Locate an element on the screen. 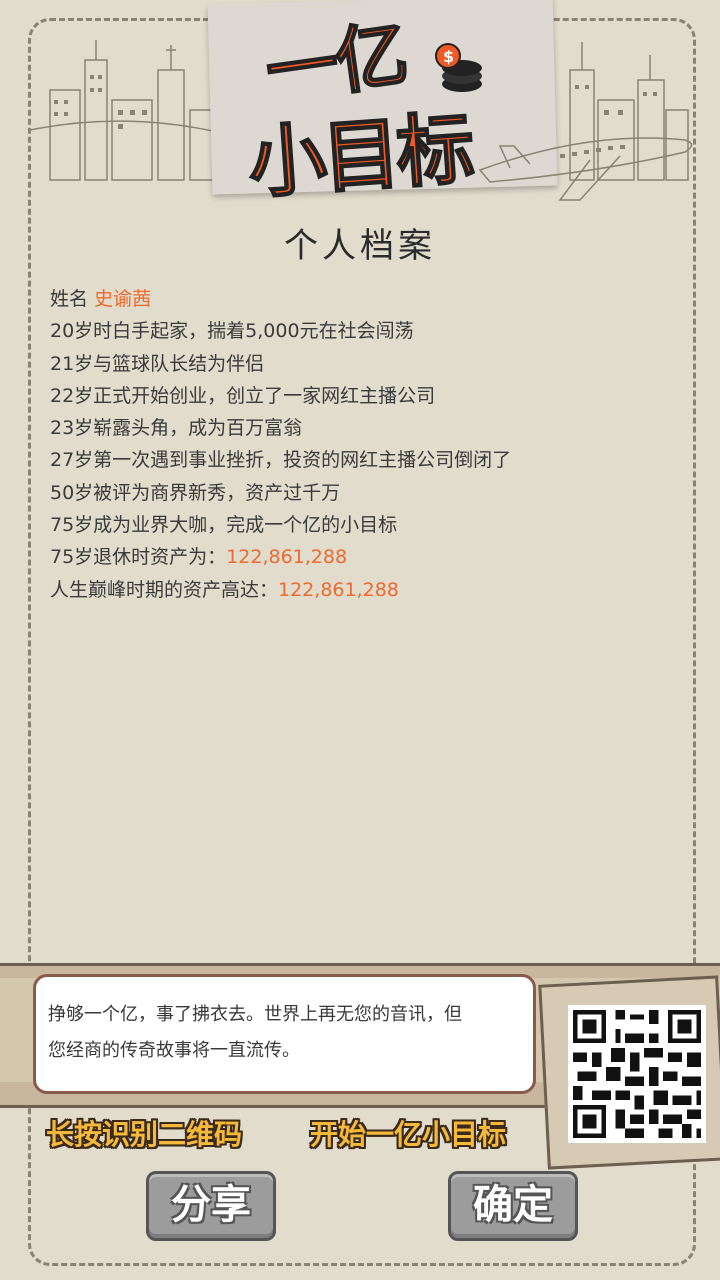 Image resolution: width=720 pixels, height=1280 pixels. name-value: 史谕茜 is located at coordinates (123, 299).